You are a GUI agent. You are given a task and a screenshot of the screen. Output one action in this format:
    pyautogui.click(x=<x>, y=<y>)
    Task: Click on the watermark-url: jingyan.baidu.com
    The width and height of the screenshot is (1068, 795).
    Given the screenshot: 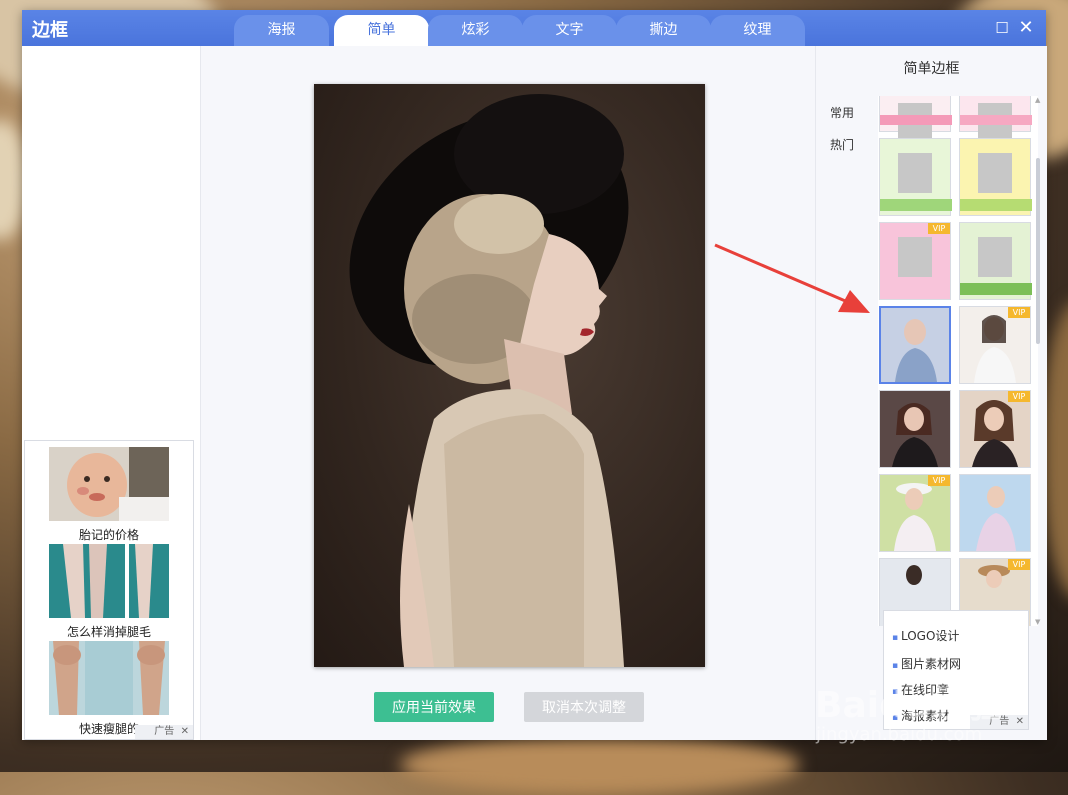 What is the action you would take?
    pyautogui.click(x=899, y=734)
    